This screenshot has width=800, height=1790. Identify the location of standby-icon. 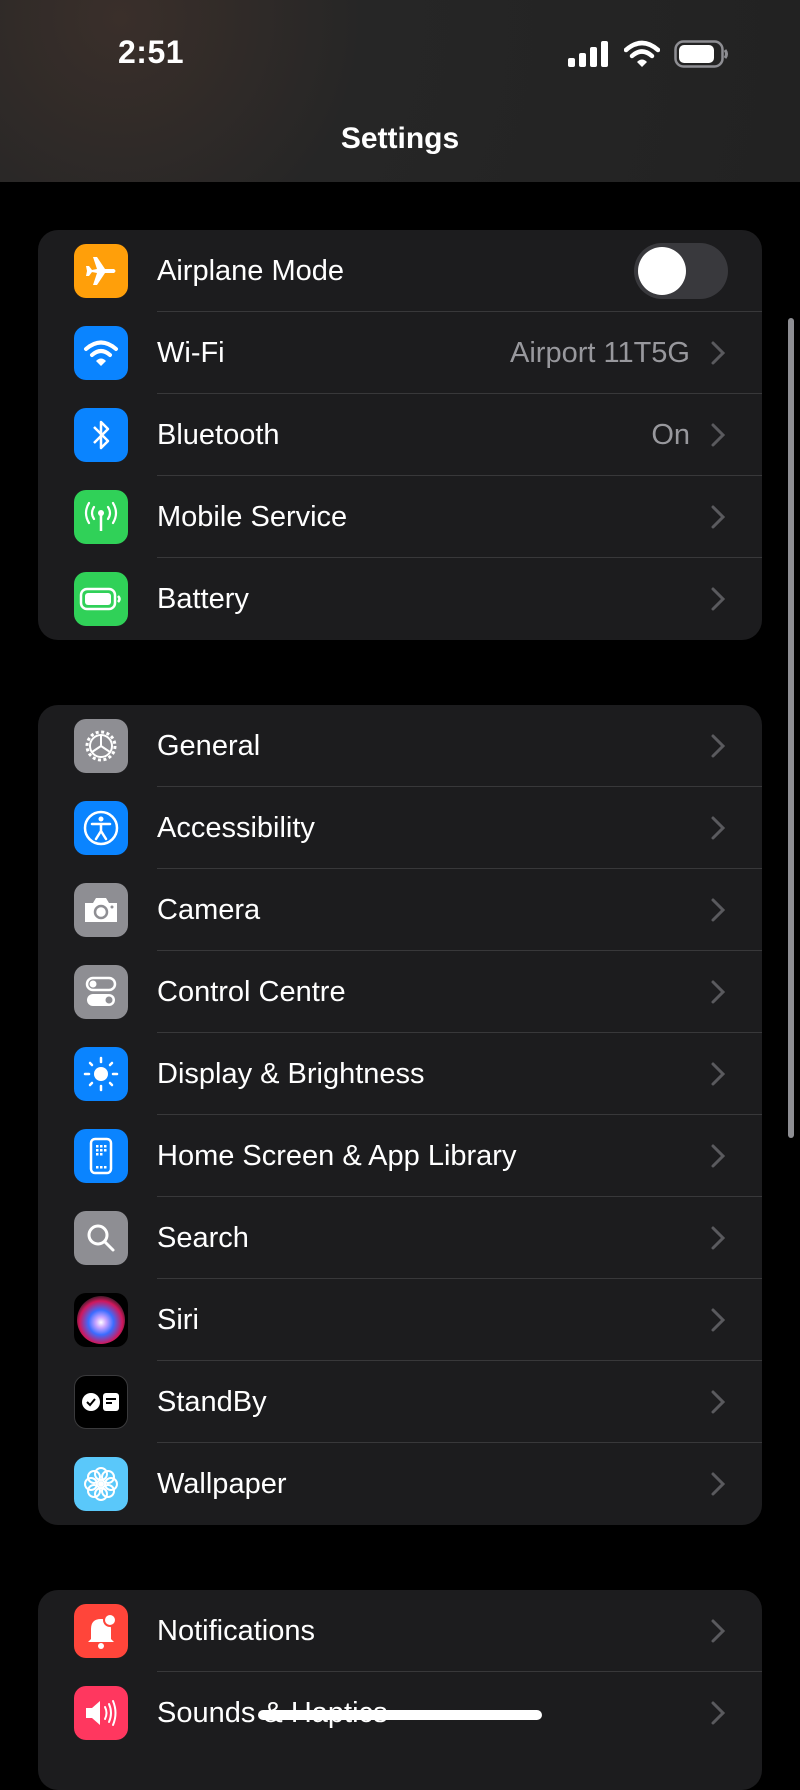
(101, 1402).